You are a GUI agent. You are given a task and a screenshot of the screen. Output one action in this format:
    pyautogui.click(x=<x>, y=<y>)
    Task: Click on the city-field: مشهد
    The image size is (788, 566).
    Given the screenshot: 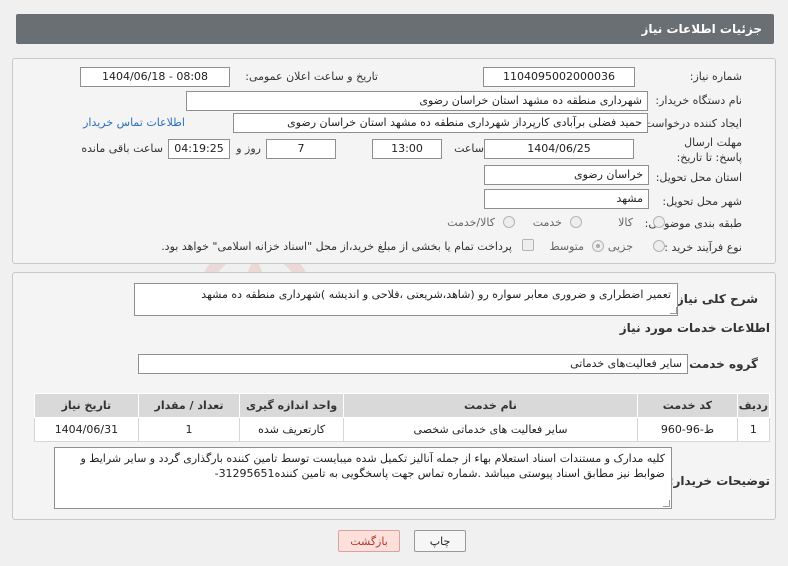 What is the action you would take?
    pyautogui.click(x=566, y=199)
    